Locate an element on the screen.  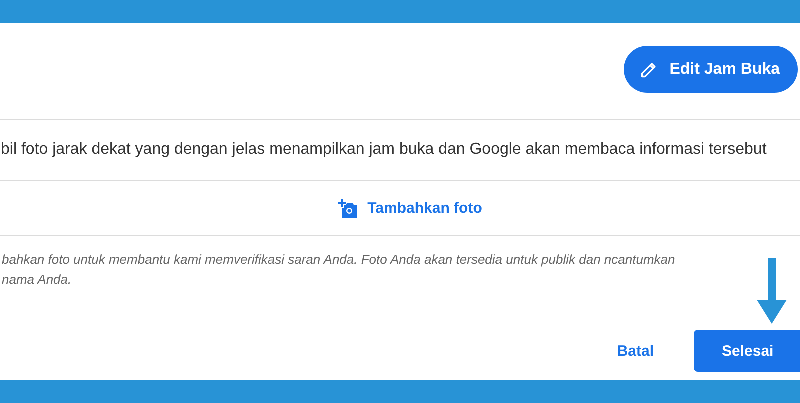
down-arrow-icon is located at coordinates (772, 291).